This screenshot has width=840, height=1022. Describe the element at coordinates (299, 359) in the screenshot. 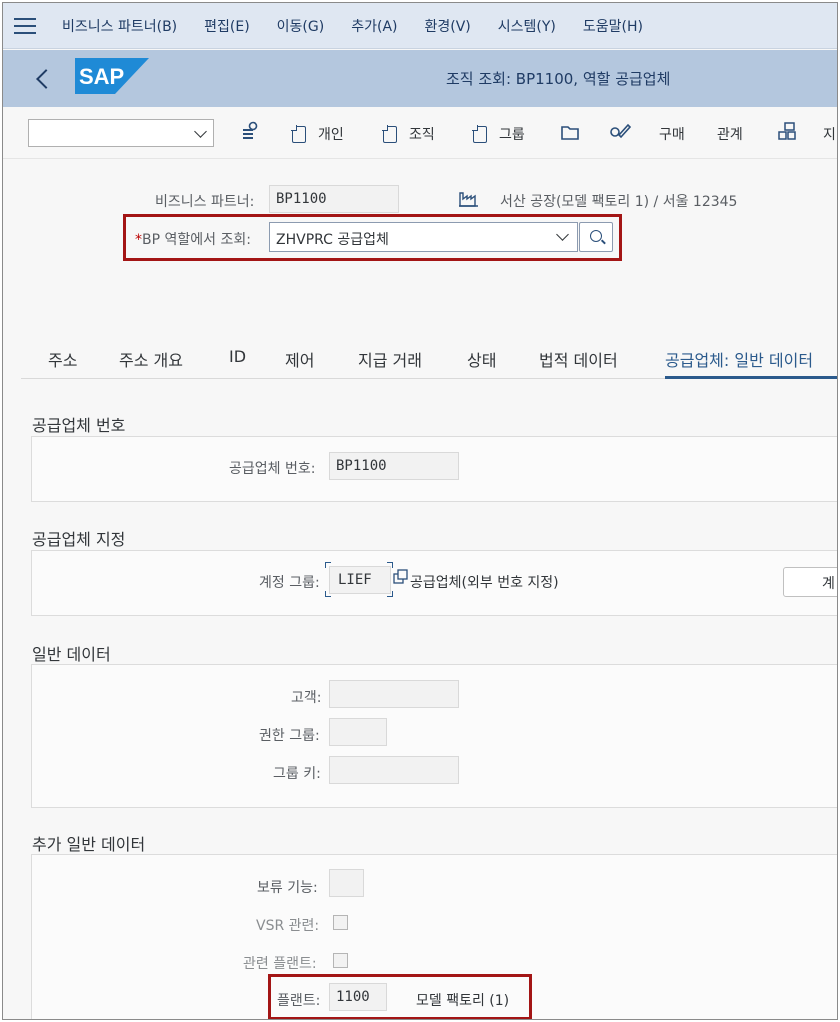

I see `tab-control: 제어` at that location.